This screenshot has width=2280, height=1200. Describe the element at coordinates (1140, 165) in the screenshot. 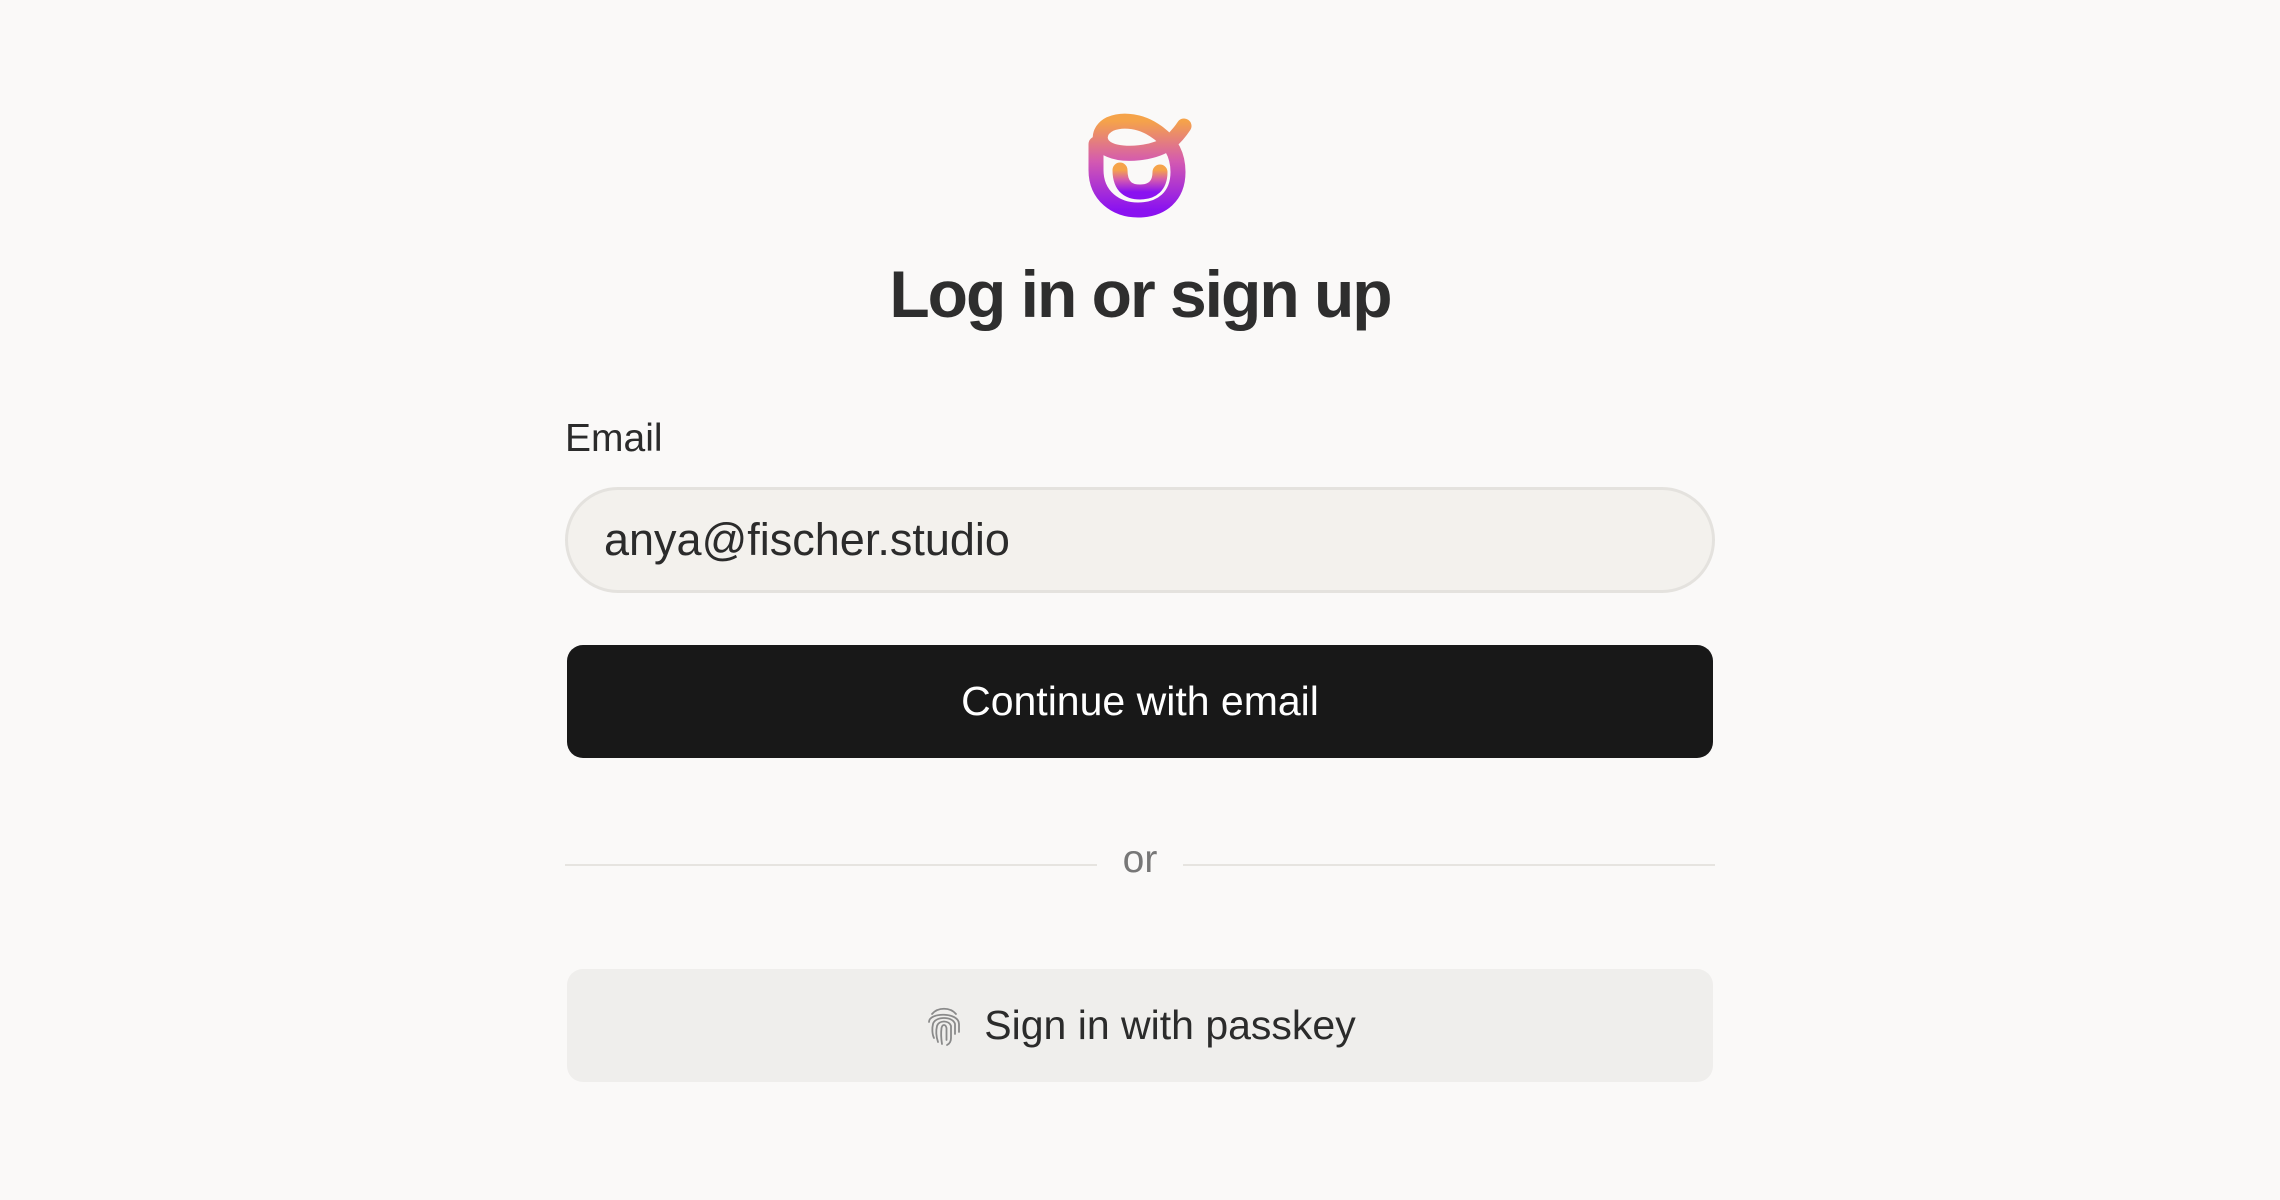

I see `brand-logo-icon` at that location.